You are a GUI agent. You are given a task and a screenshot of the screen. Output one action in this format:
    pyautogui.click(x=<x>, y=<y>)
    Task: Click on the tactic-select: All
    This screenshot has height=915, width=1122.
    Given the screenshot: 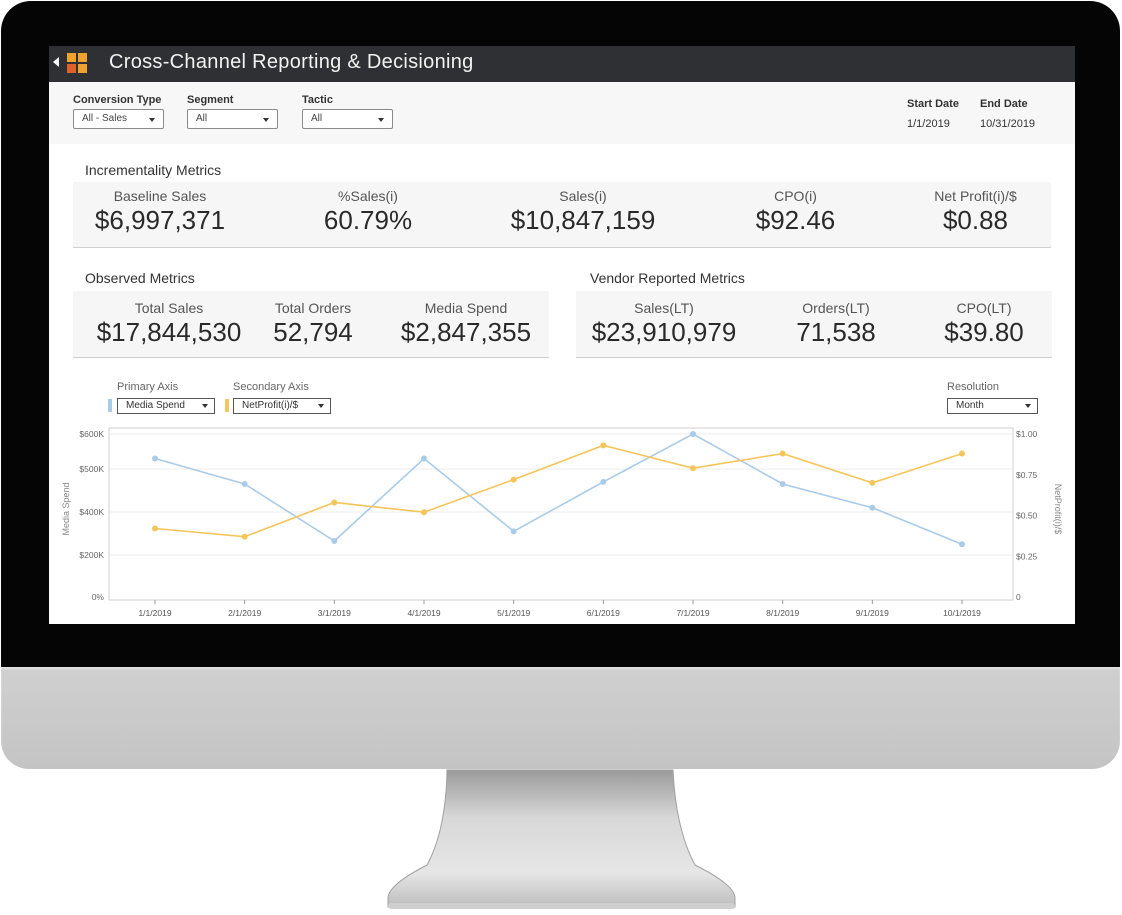 What is the action you would take?
    pyautogui.click(x=347, y=119)
    